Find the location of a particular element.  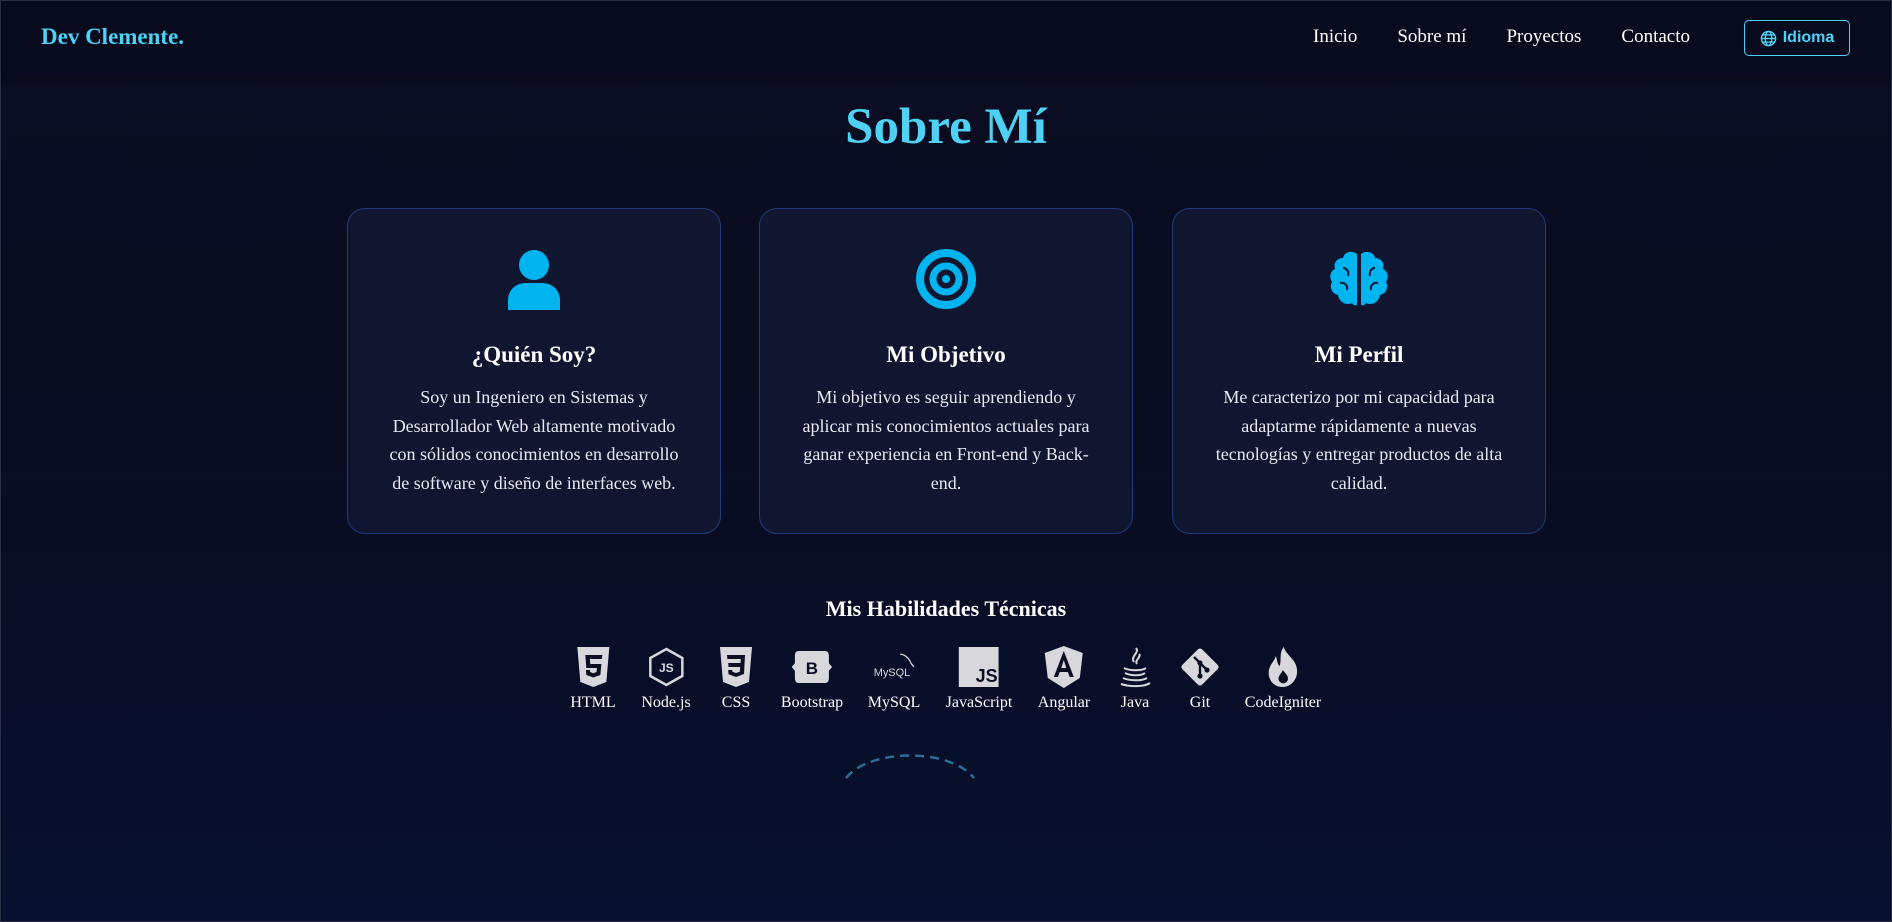

skill-label: MySQL is located at coordinates (894, 702).